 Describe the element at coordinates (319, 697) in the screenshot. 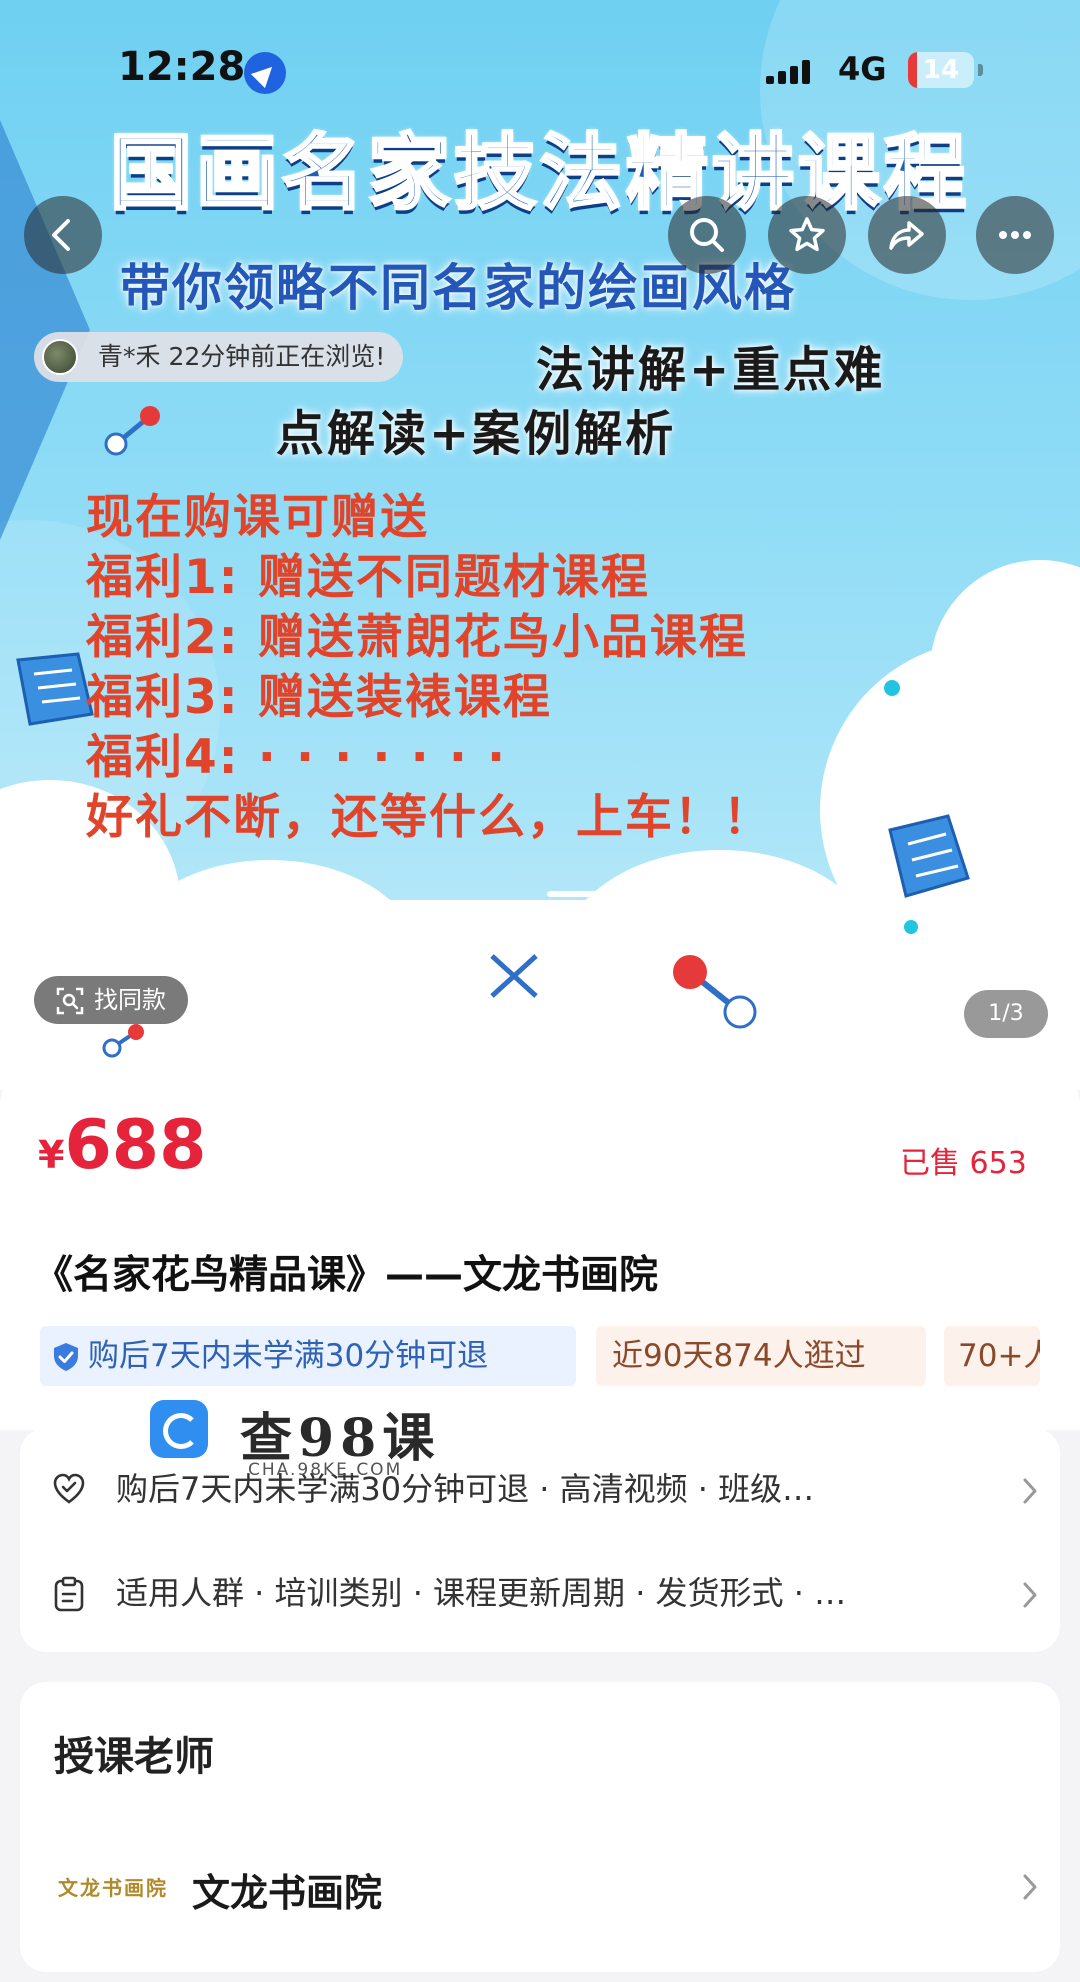

I see `promo-line: 福利3: 赠送装裱课程` at that location.